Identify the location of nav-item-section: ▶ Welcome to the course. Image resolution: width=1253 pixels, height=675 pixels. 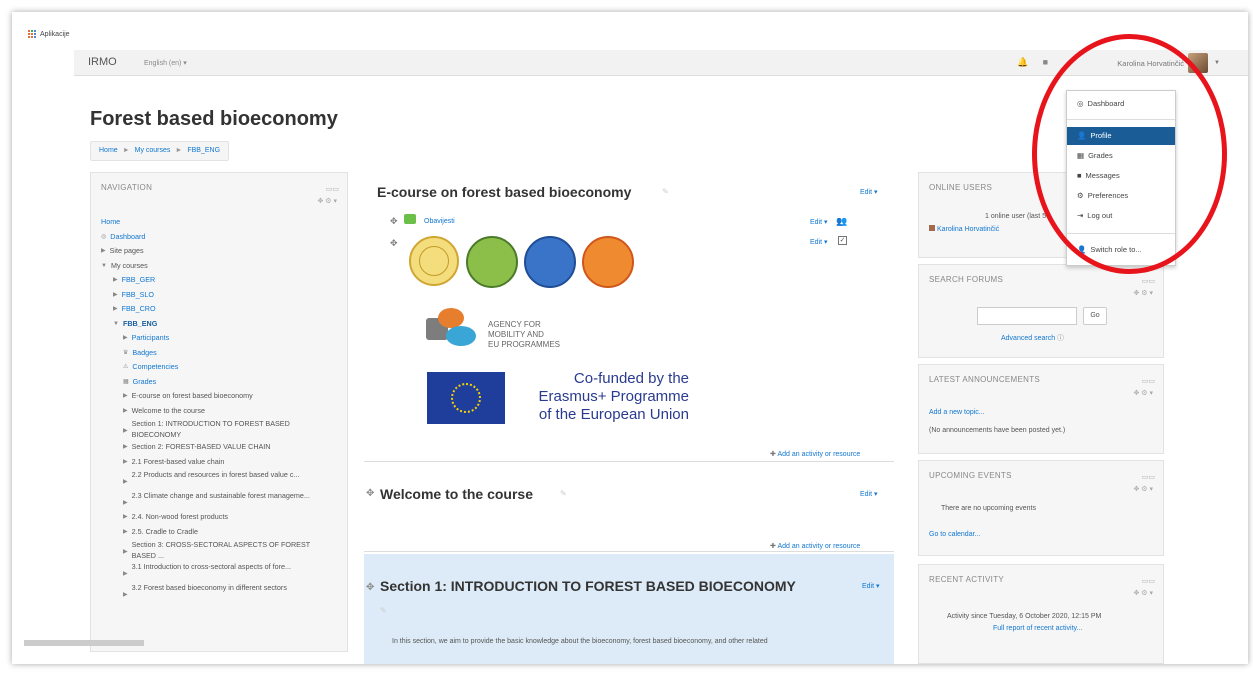
(216, 411).